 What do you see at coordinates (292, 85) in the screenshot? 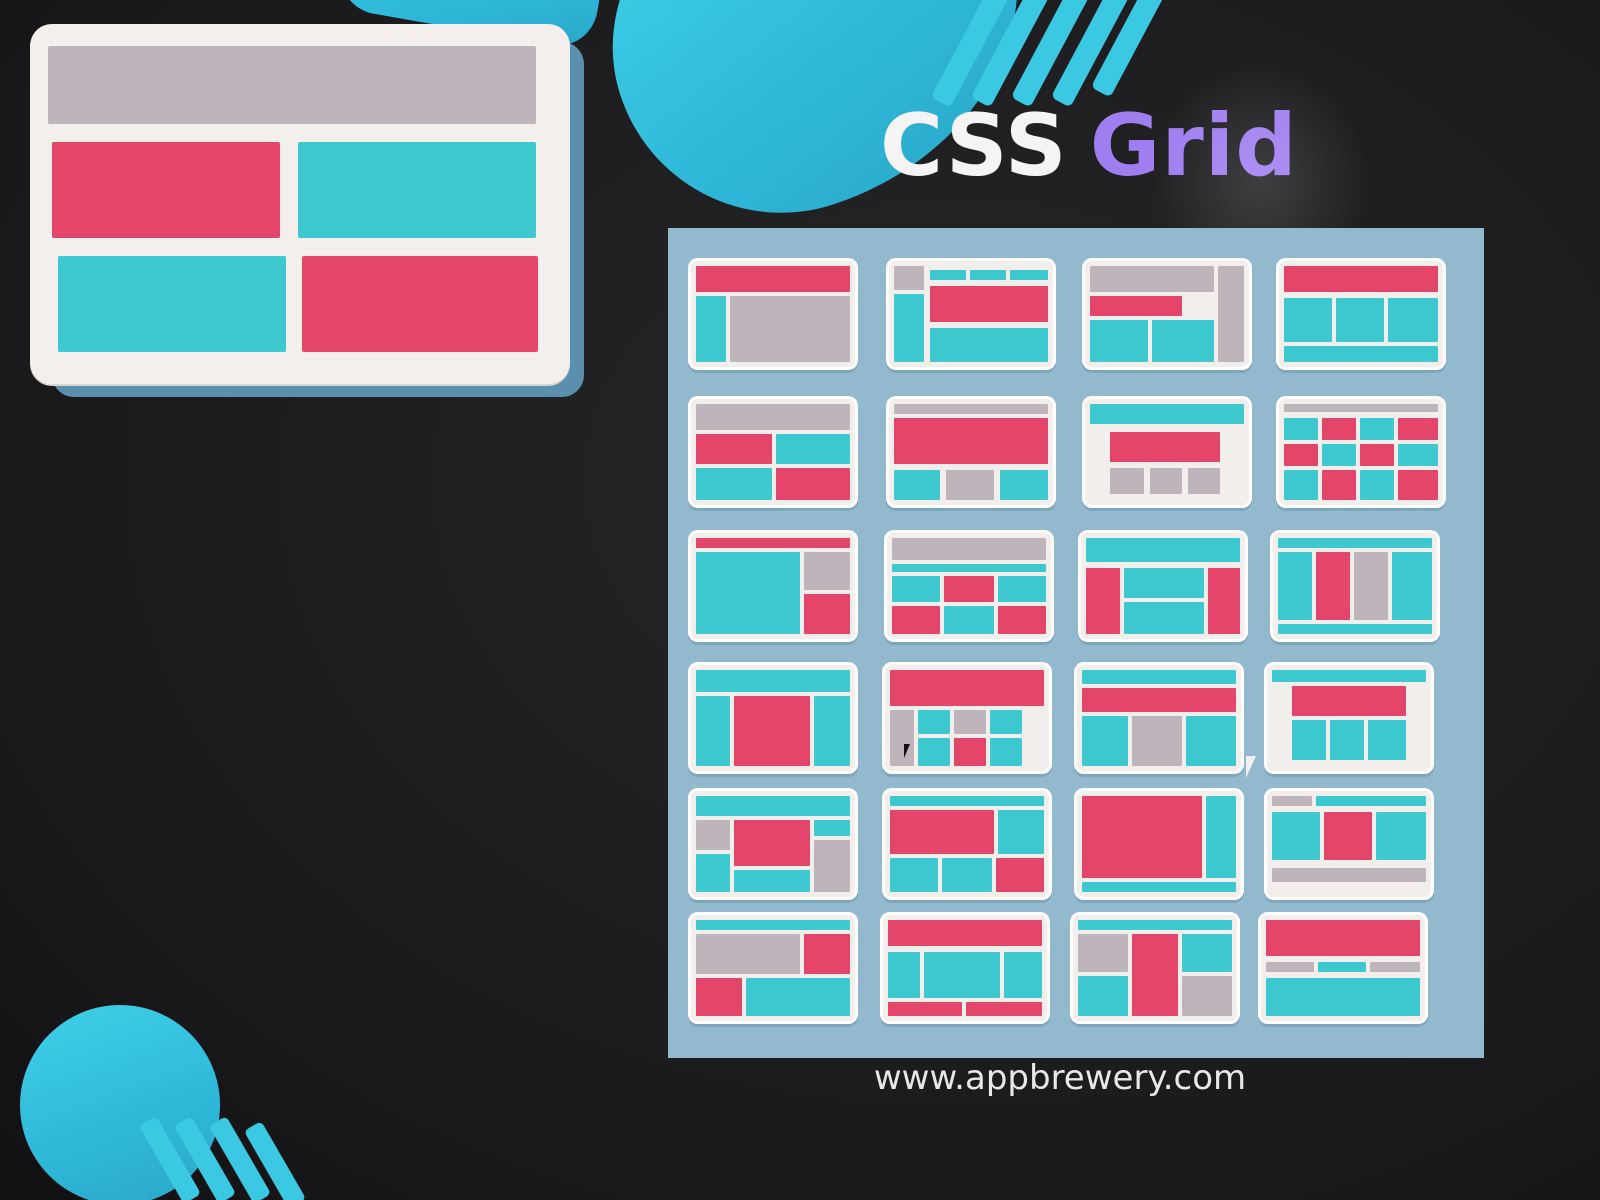
I see `grid-header-cell` at bounding box center [292, 85].